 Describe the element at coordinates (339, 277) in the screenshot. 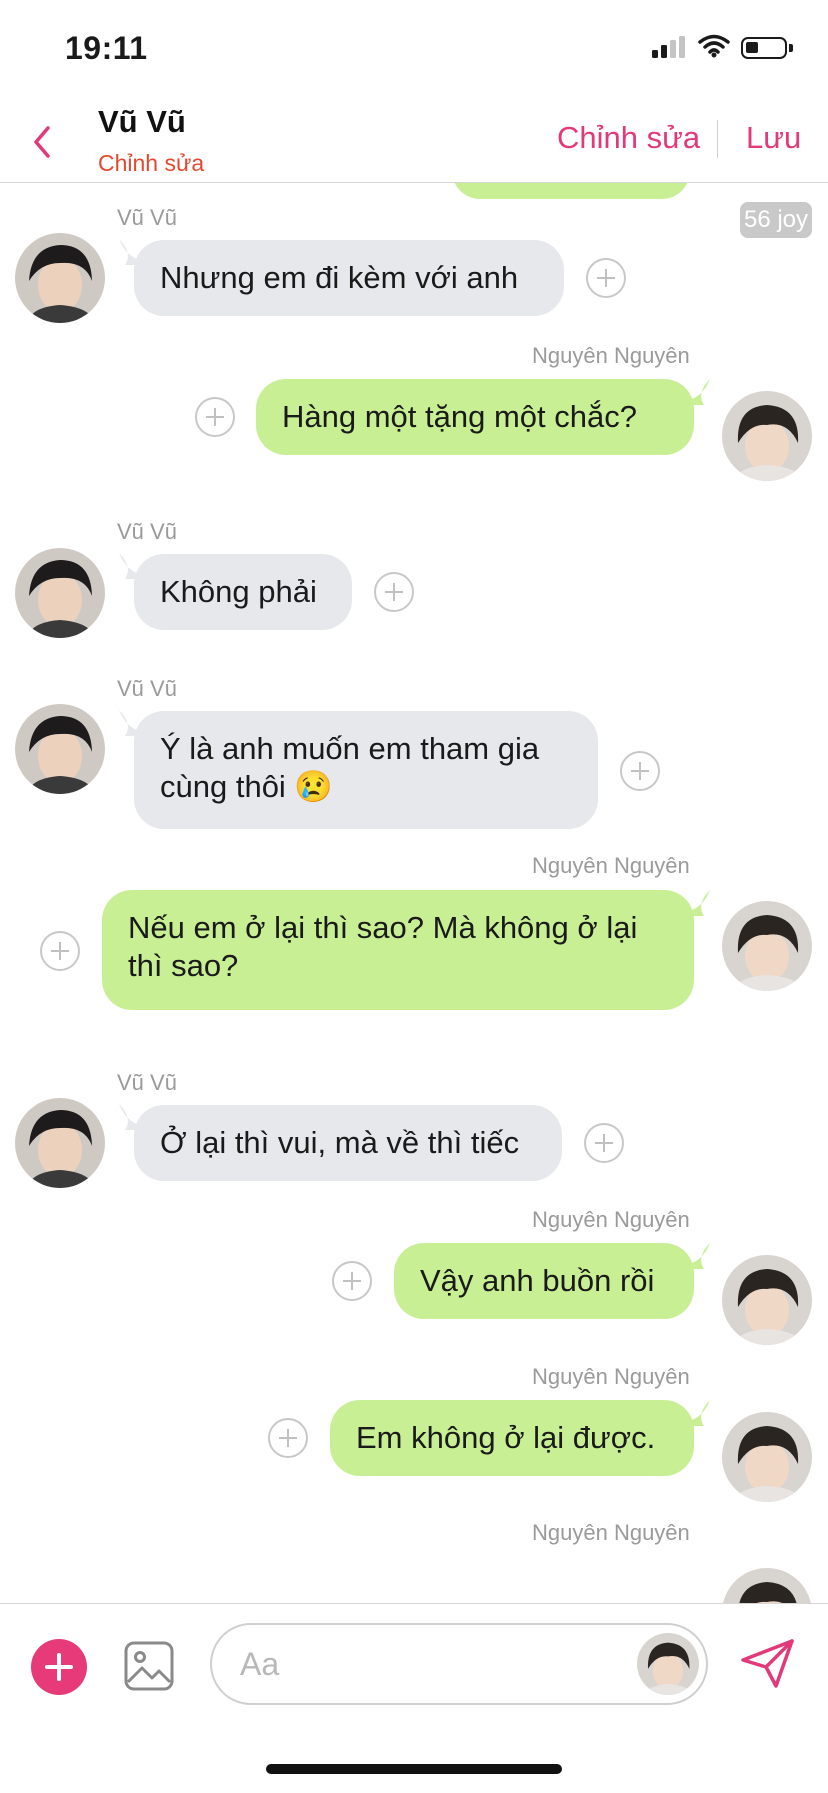

I see `message-text: Nhưng em đi kèm với anh` at that location.